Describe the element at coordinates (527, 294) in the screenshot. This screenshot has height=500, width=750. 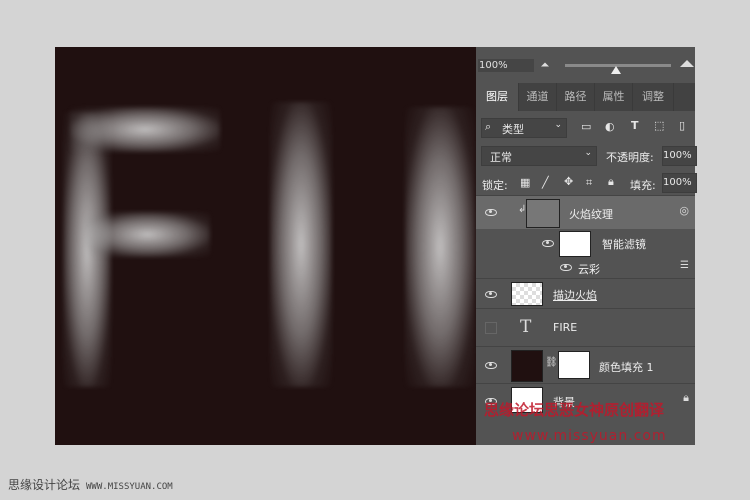
I see `layer-thumbnail` at that location.